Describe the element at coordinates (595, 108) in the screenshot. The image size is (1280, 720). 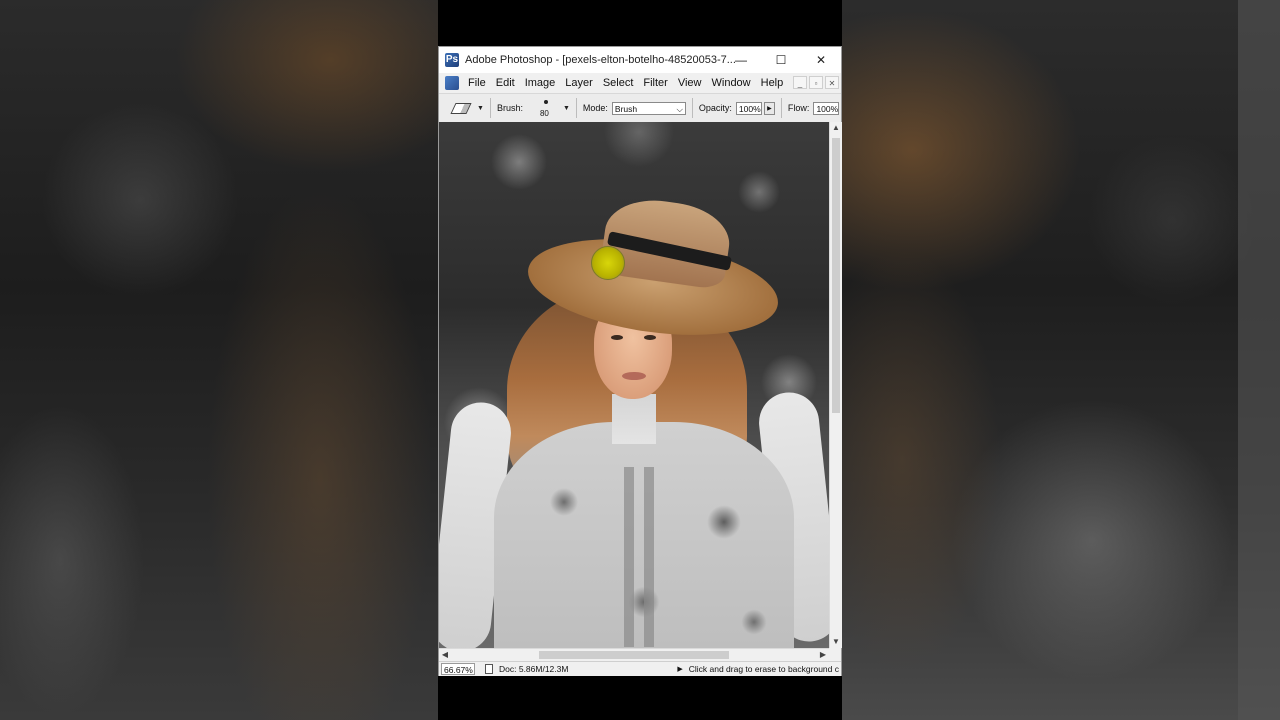
I see `mode-label: Mode:` at that location.